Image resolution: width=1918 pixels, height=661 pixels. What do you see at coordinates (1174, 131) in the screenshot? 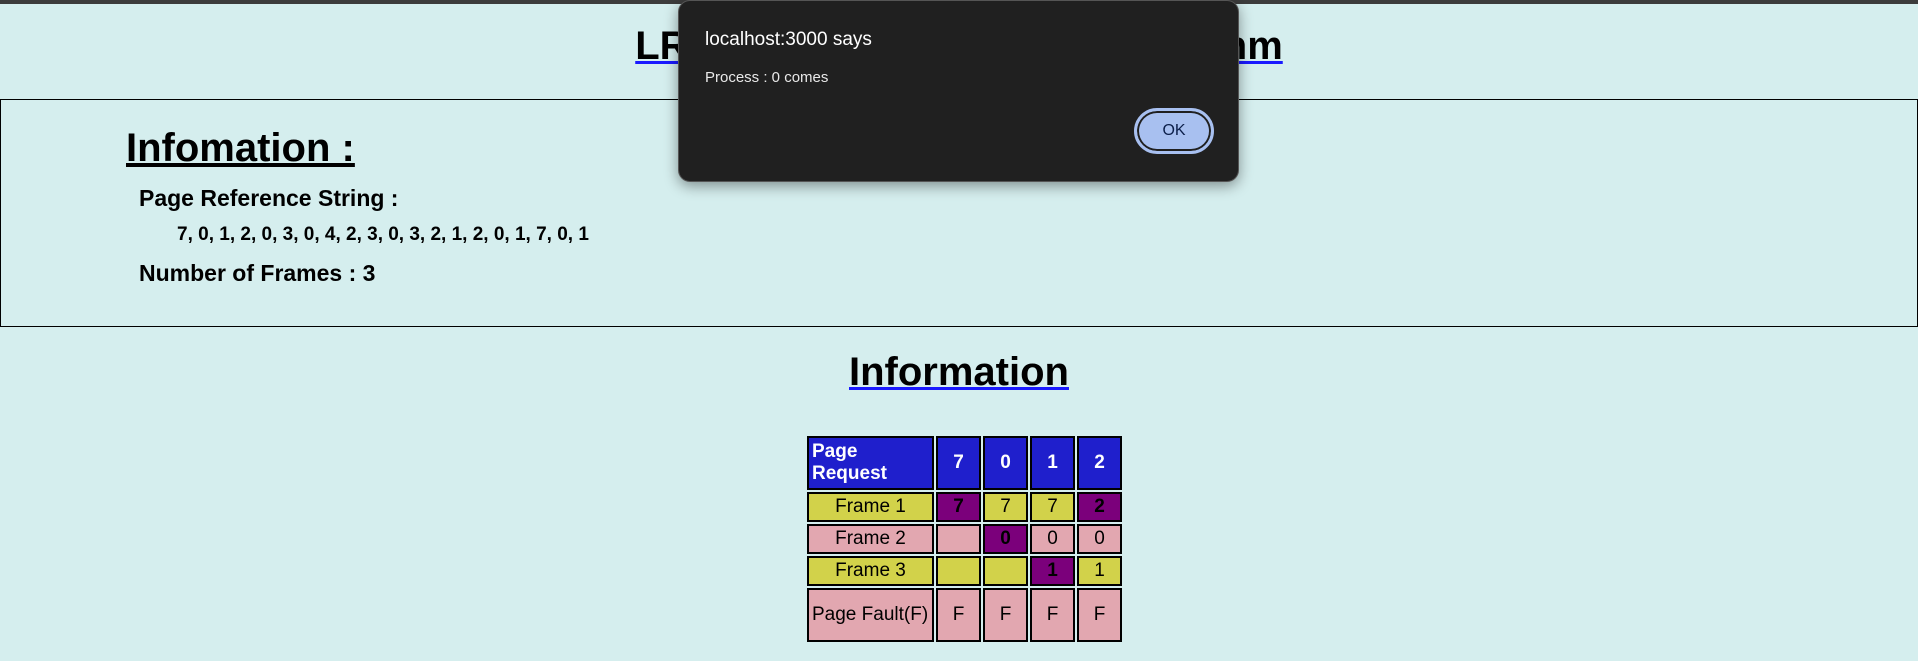
I see `ok-button: OK` at bounding box center [1174, 131].